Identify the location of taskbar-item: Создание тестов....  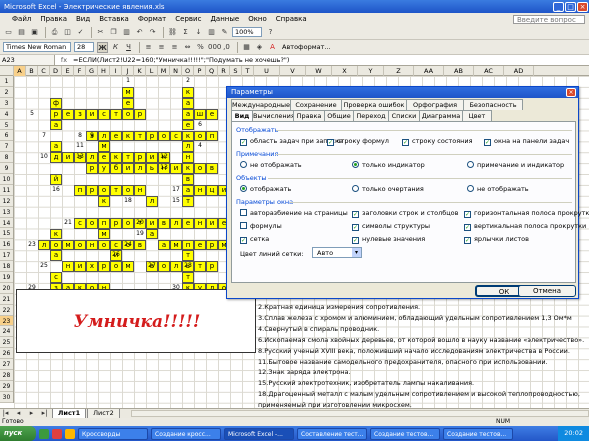
(405, 433).